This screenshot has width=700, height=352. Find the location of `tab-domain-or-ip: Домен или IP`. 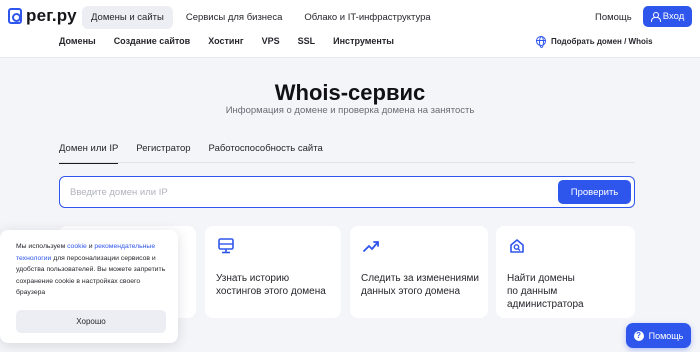

tab-domain-or-ip: Домен или IP is located at coordinates (89, 153).